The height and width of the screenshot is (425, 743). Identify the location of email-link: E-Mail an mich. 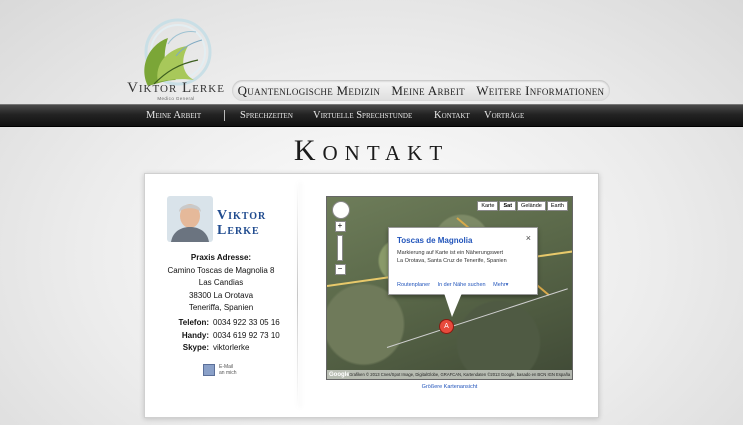
(220, 370).